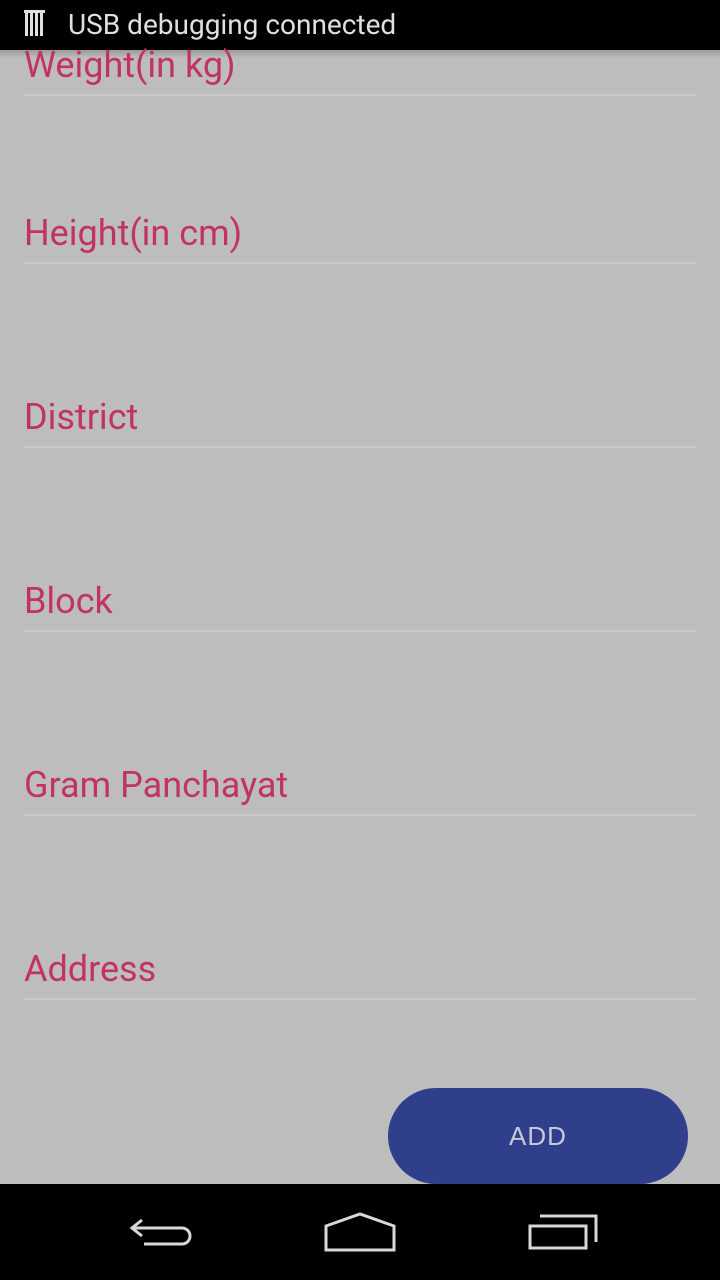 This screenshot has width=720, height=1280. What do you see at coordinates (360, 999) in the screenshot?
I see `address-field-underline` at bounding box center [360, 999].